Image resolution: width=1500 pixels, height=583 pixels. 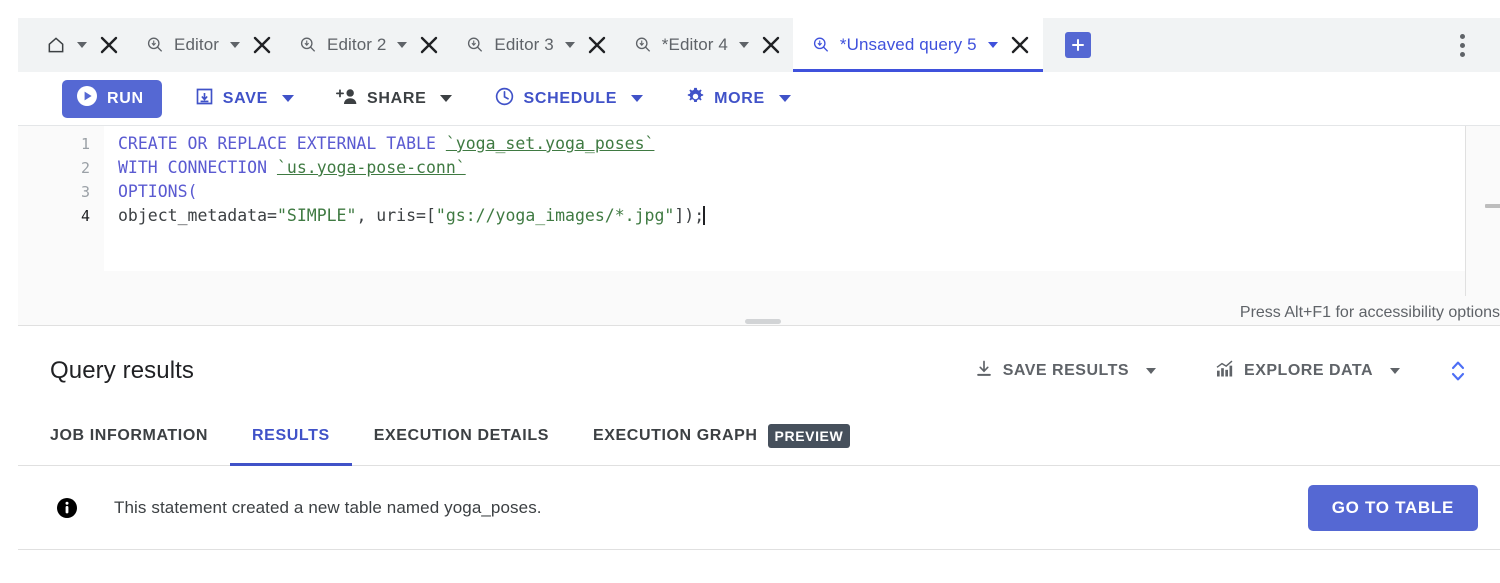 What do you see at coordinates (122, 370) in the screenshot?
I see `page-title: Query results` at bounding box center [122, 370].